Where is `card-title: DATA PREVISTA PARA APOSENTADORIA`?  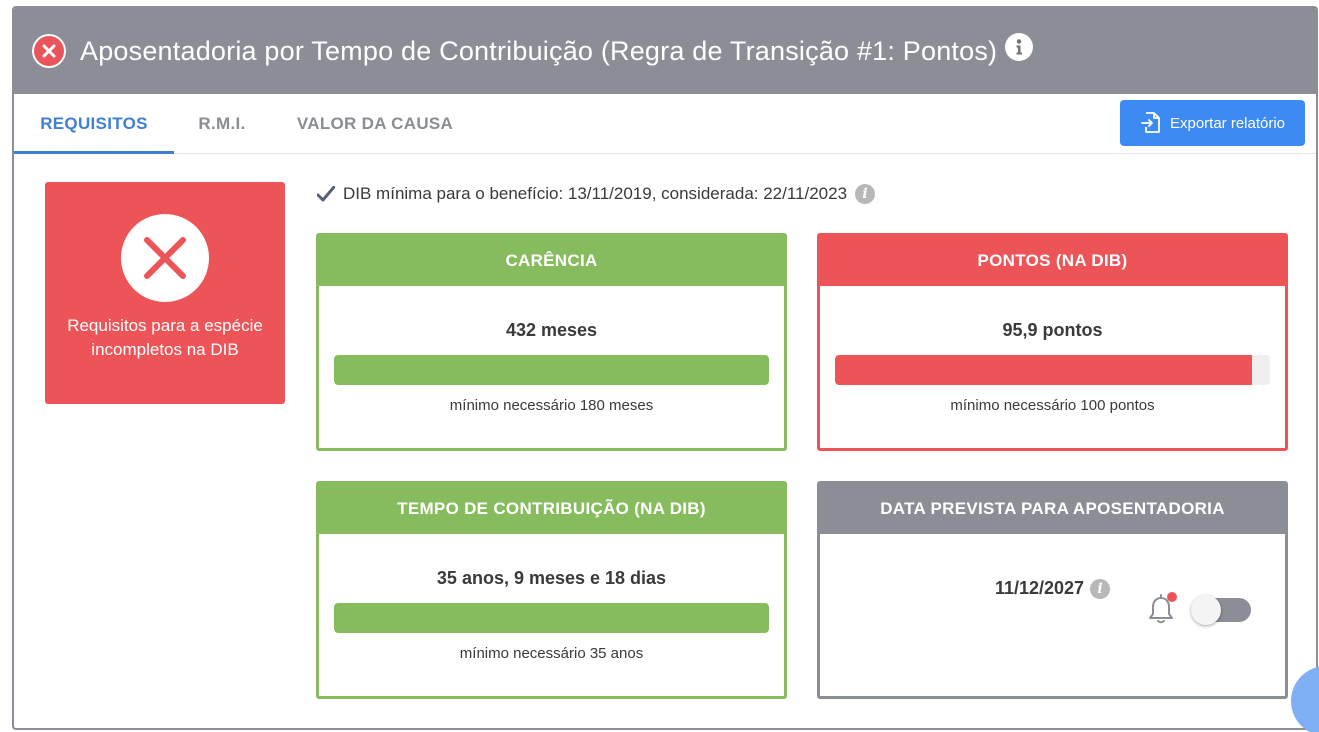 card-title: DATA PREVISTA PARA APOSENTADORIA is located at coordinates (1052, 509).